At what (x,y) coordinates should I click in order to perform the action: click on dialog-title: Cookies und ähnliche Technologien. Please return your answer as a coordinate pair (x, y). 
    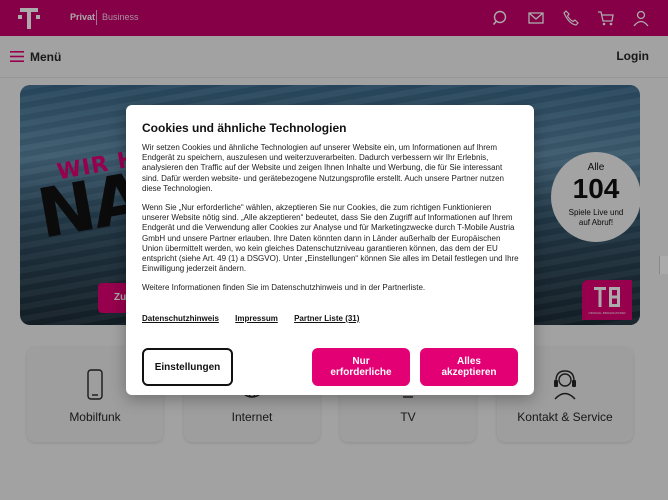
    Looking at the image, I should click on (244, 128).